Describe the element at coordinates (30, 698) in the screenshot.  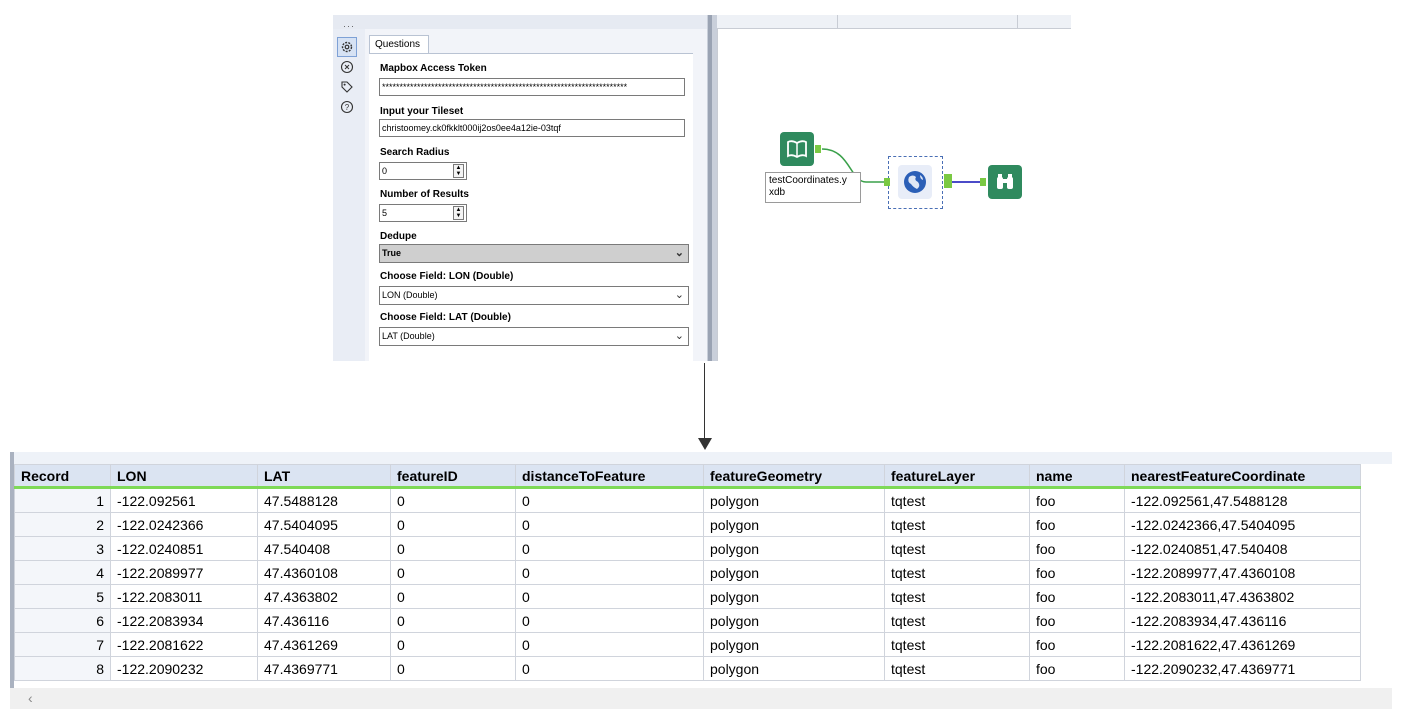
I see `scroll-left-icon: ‹` at that location.